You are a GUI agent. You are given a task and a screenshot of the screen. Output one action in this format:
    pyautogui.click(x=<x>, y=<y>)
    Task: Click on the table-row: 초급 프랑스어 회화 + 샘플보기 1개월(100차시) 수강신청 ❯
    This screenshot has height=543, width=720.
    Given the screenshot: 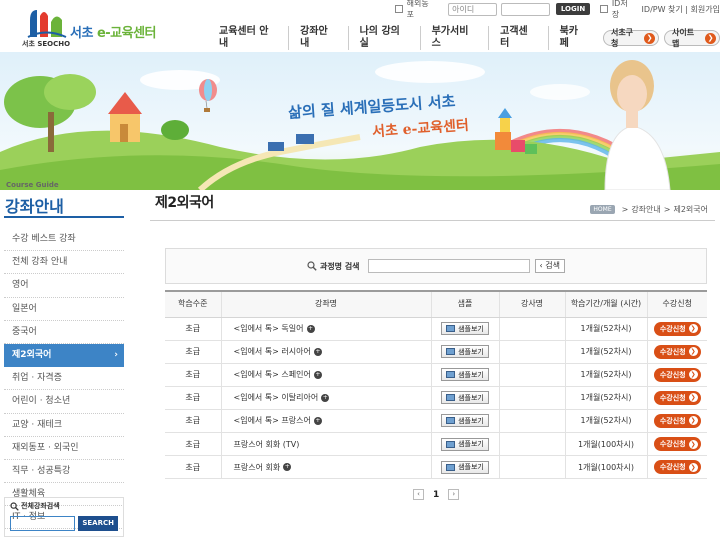 What is the action you would take?
    pyautogui.click(x=436, y=467)
    